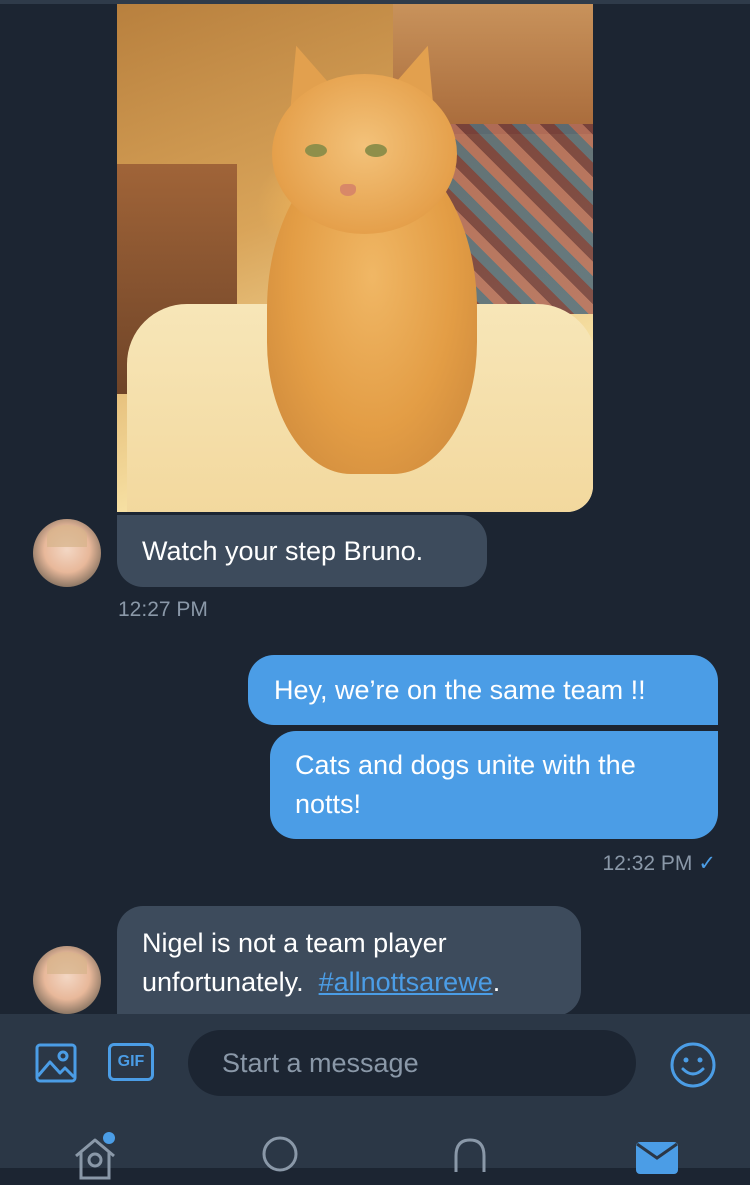  I want to click on message-timestamp: 12:32 PM ✓, so click(660, 863).